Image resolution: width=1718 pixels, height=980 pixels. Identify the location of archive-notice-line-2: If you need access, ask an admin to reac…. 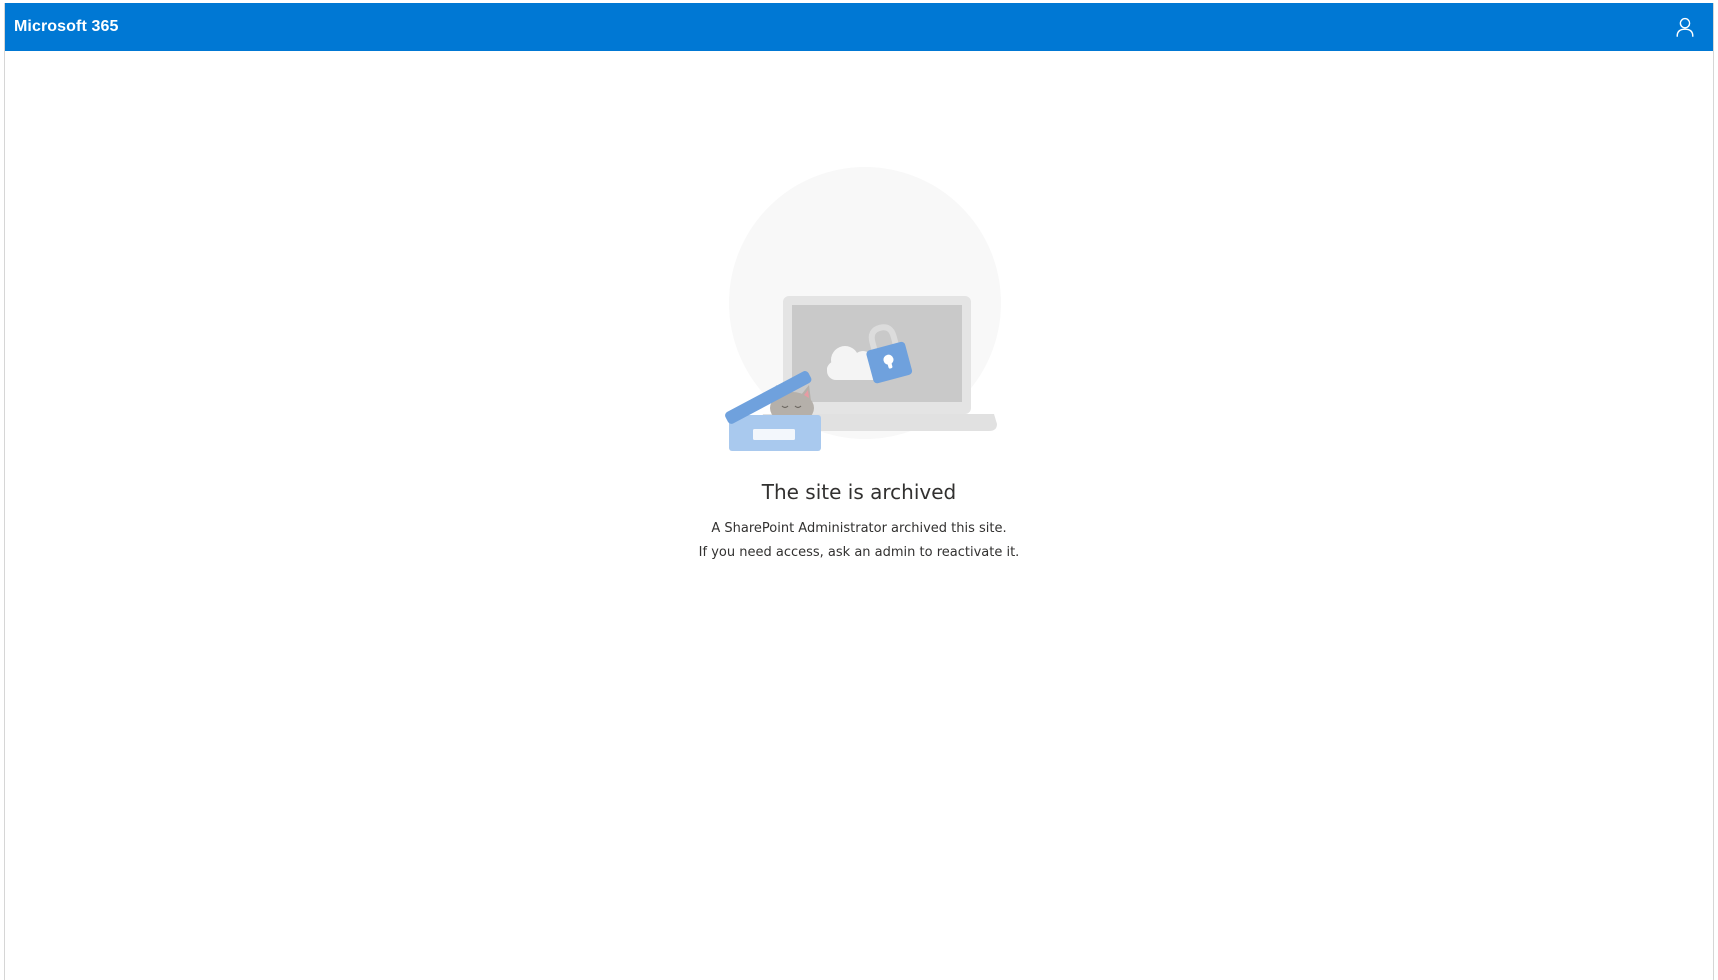
(859, 552).